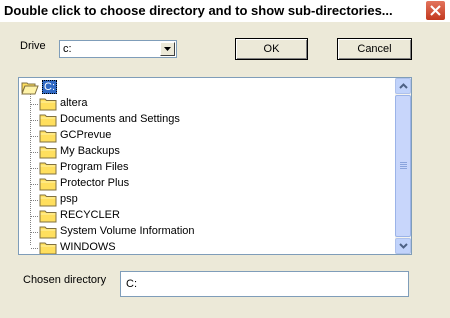  Describe the element at coordinates (374, 49) in the screenshot. I see `cancel-button: Cancel` at that location.